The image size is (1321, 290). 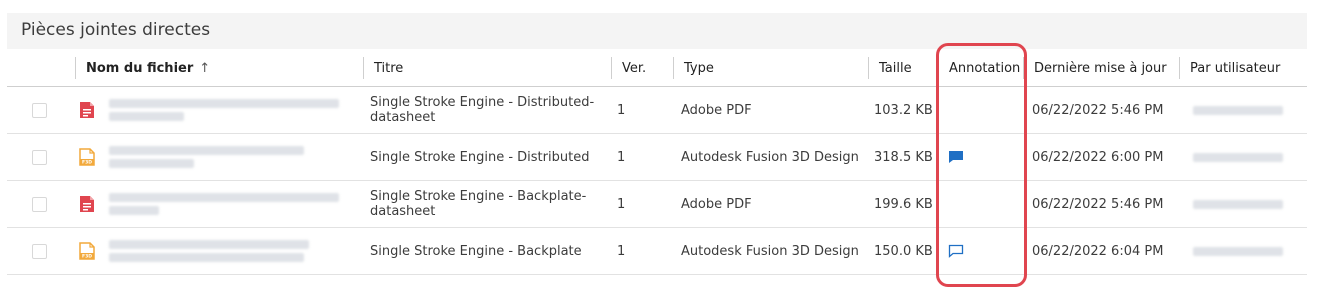 I want to click on column-header-name: Nom du fichier ↑, so click(x=219, y=68).